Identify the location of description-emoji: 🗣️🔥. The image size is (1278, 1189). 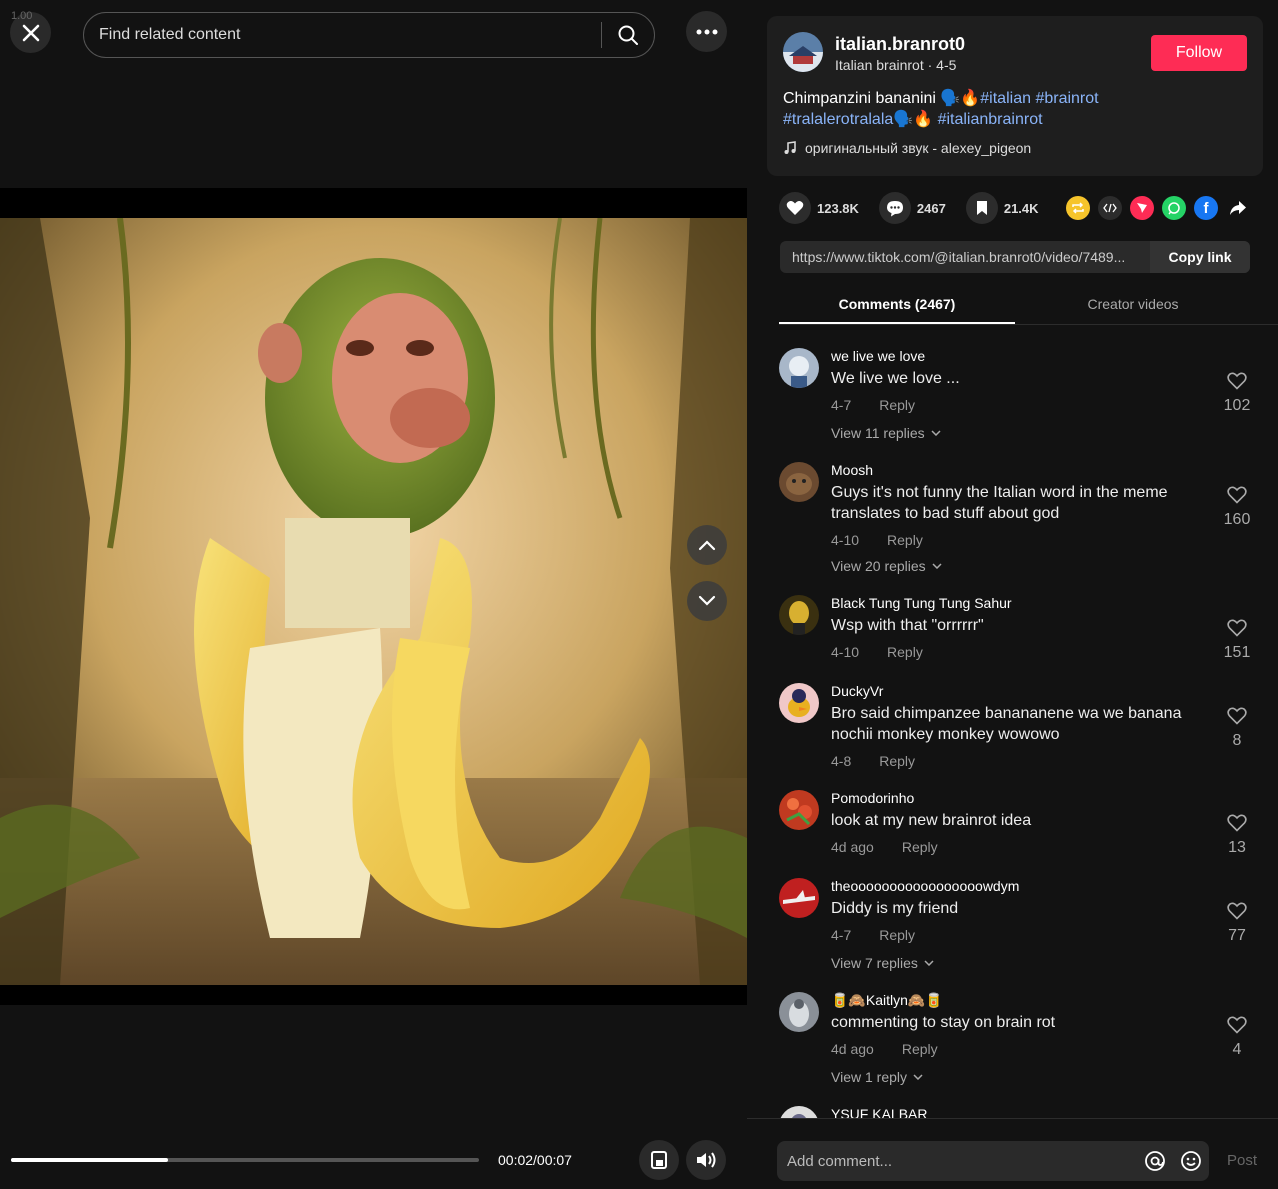
(913, 119).